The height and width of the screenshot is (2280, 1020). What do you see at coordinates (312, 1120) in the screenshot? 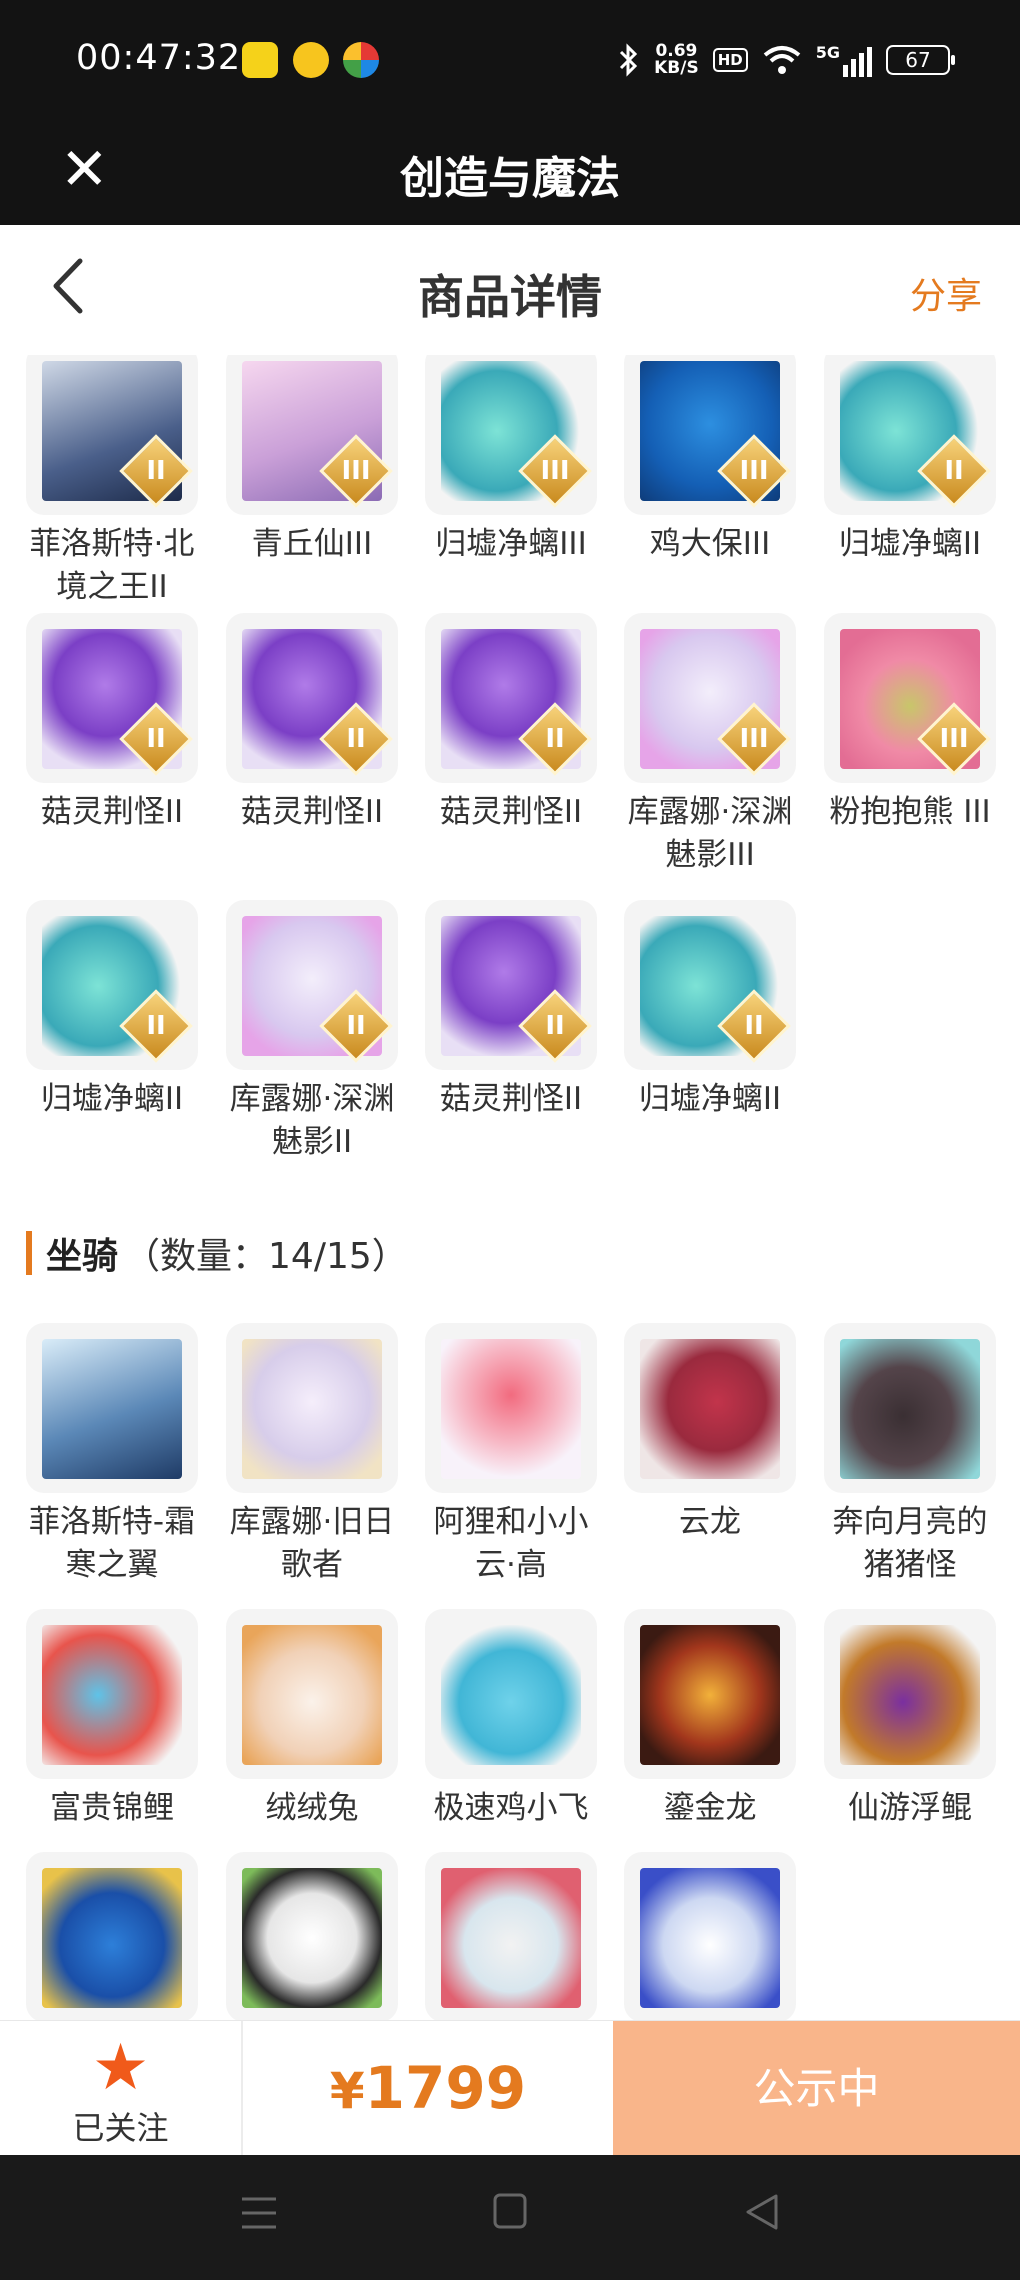
I see `pet-name: 库露娜·深渊魅影II` at bounding box center [312, 1120].